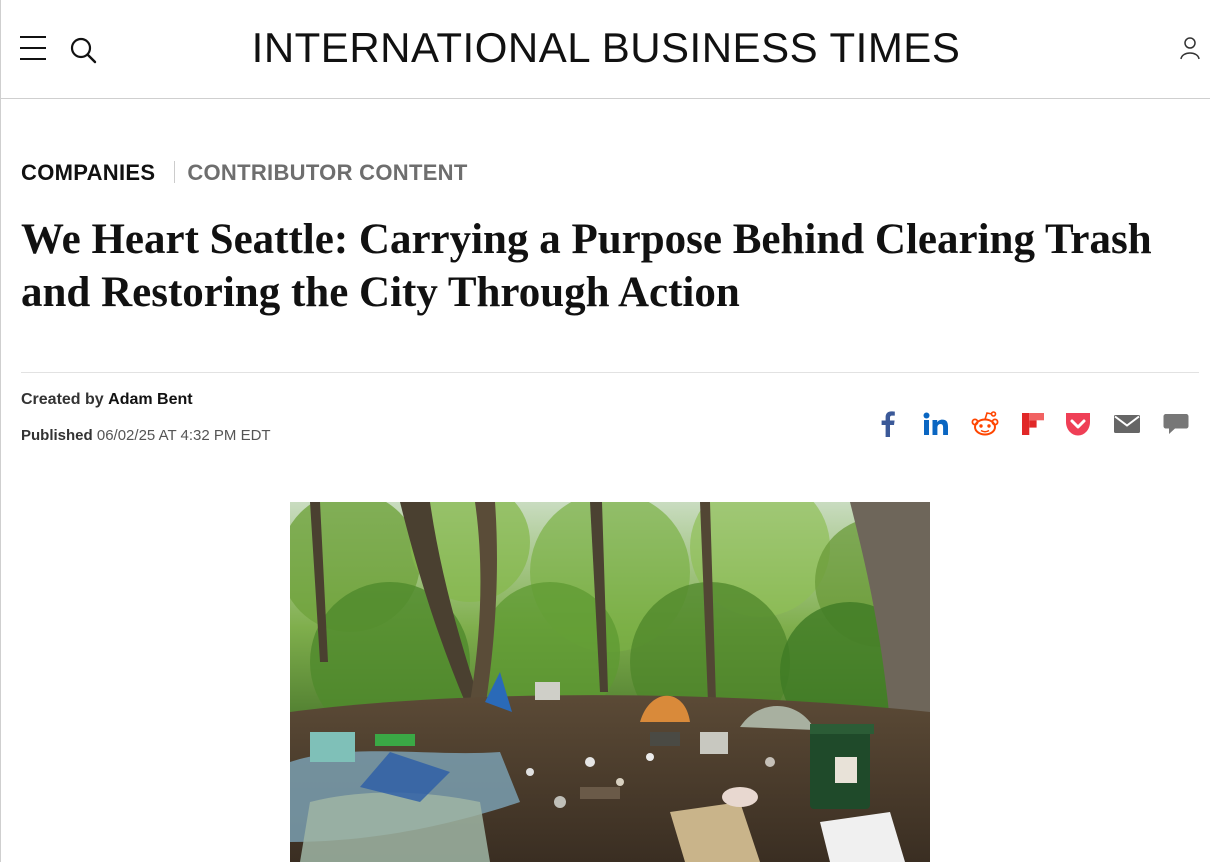  I want to click on linkedin-icon, so click(936, 424).